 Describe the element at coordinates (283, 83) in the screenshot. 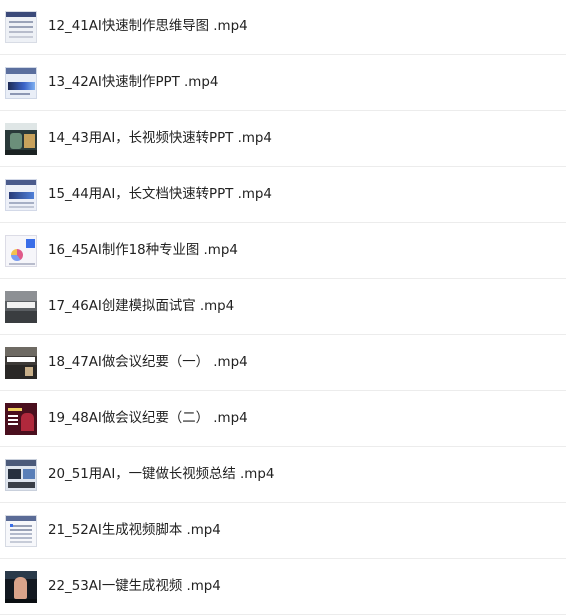

I see `file-row: 13_42AI快速制作PPT .mp4` at that location.